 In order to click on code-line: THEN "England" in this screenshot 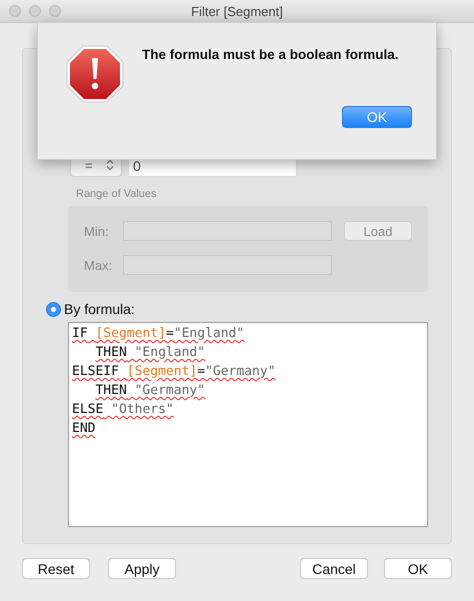, I will do `click(150, 353)`.